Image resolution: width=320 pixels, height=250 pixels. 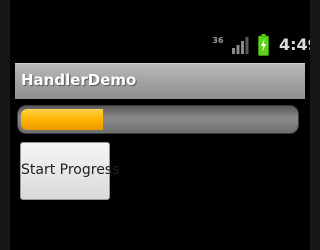 I want to click on signal-icon, so click(x=240, y=45).